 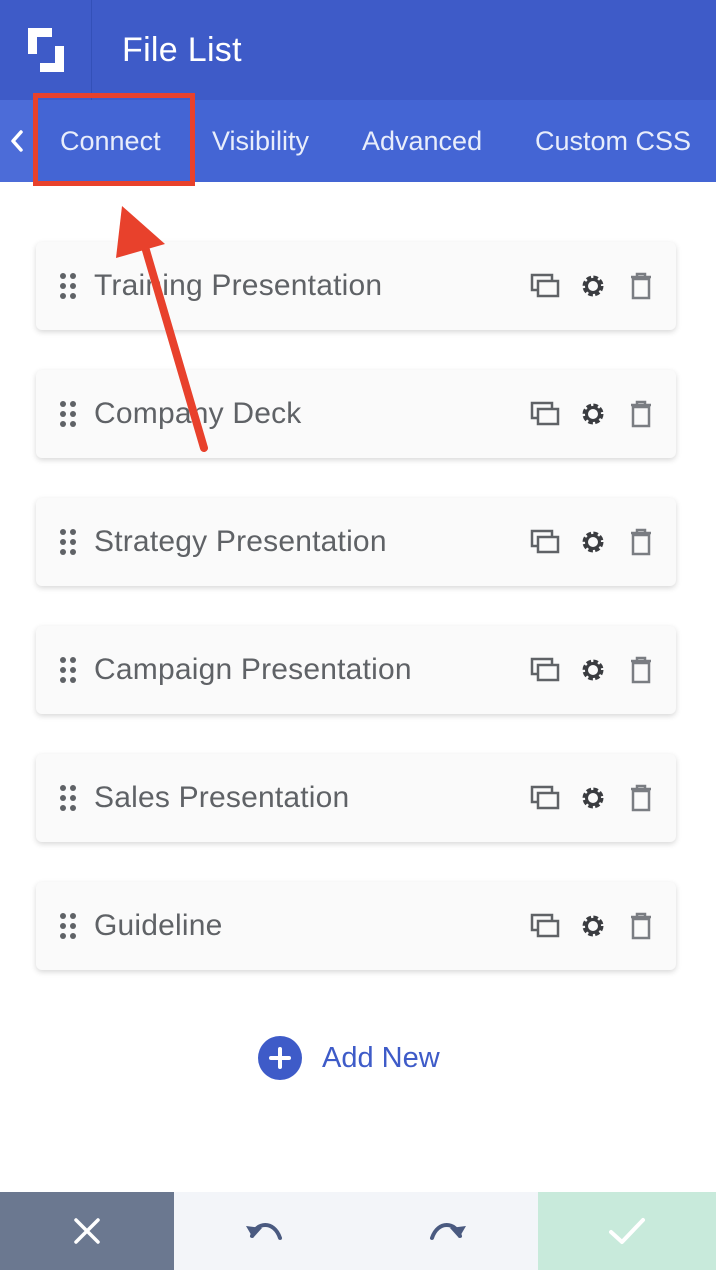 I want to click on tab-connect: Connect, so click(x=110, y=141).